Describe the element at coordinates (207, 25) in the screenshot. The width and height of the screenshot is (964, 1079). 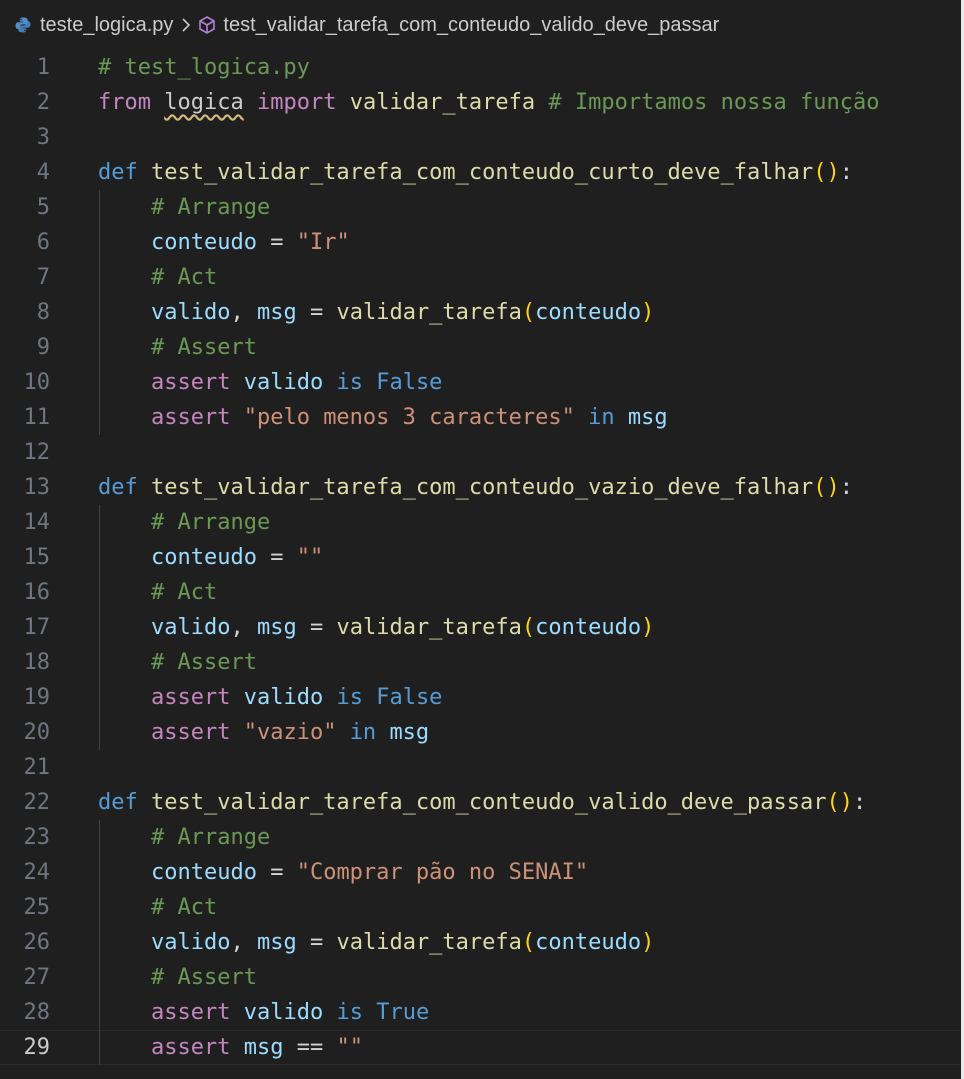
I see `method-cube-icon` at that location.